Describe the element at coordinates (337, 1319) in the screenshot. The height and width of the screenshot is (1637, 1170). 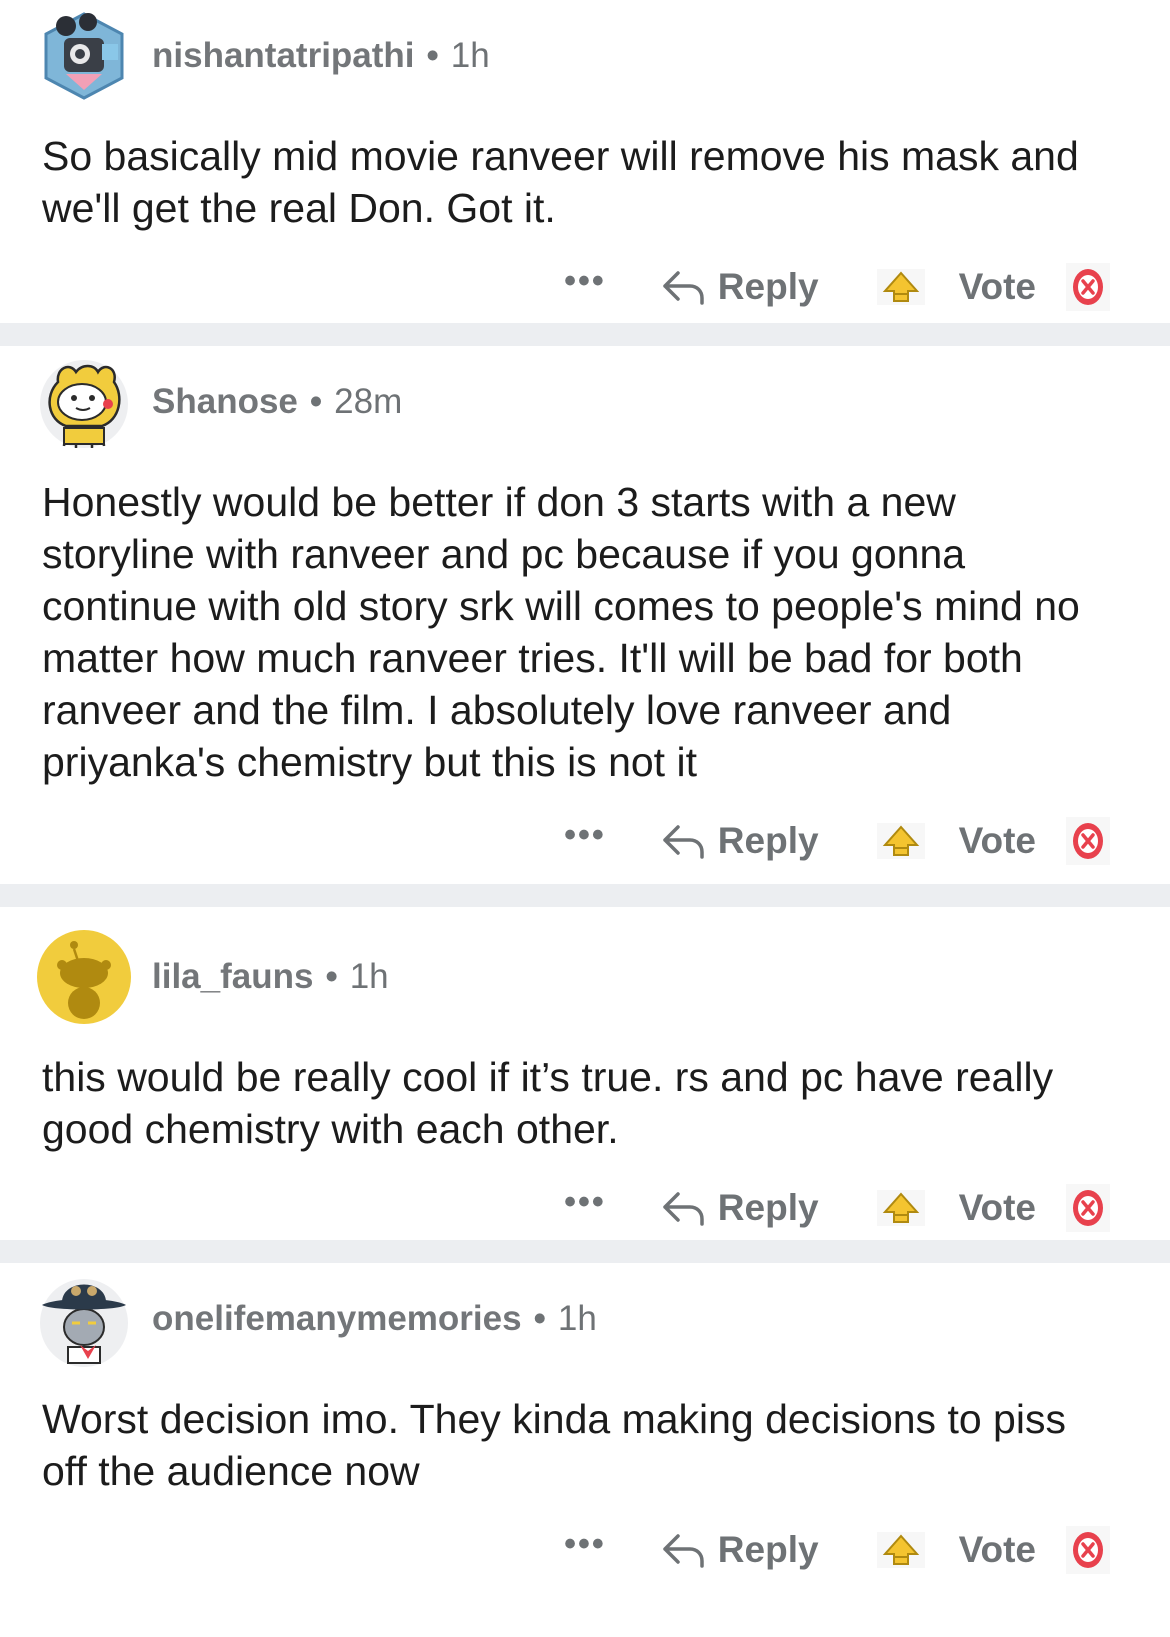
I see `username: onelifemanymemories` at that location.